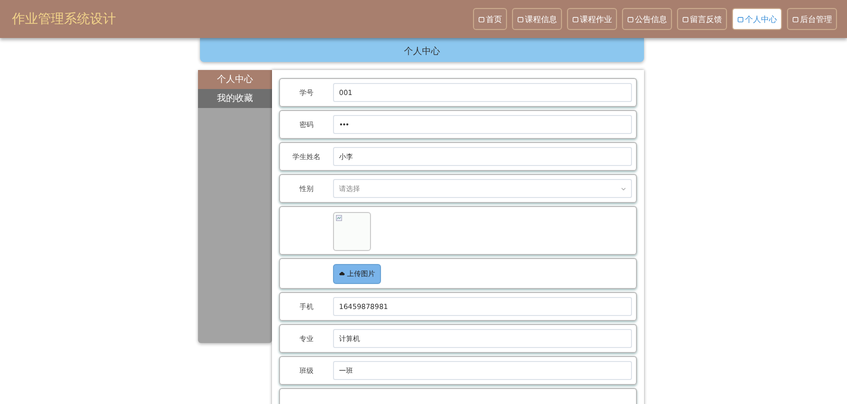 Image resolution: width=847 pixels, height=404 pixels. I want to click on cloud-upload-icon, so click(342, 273).